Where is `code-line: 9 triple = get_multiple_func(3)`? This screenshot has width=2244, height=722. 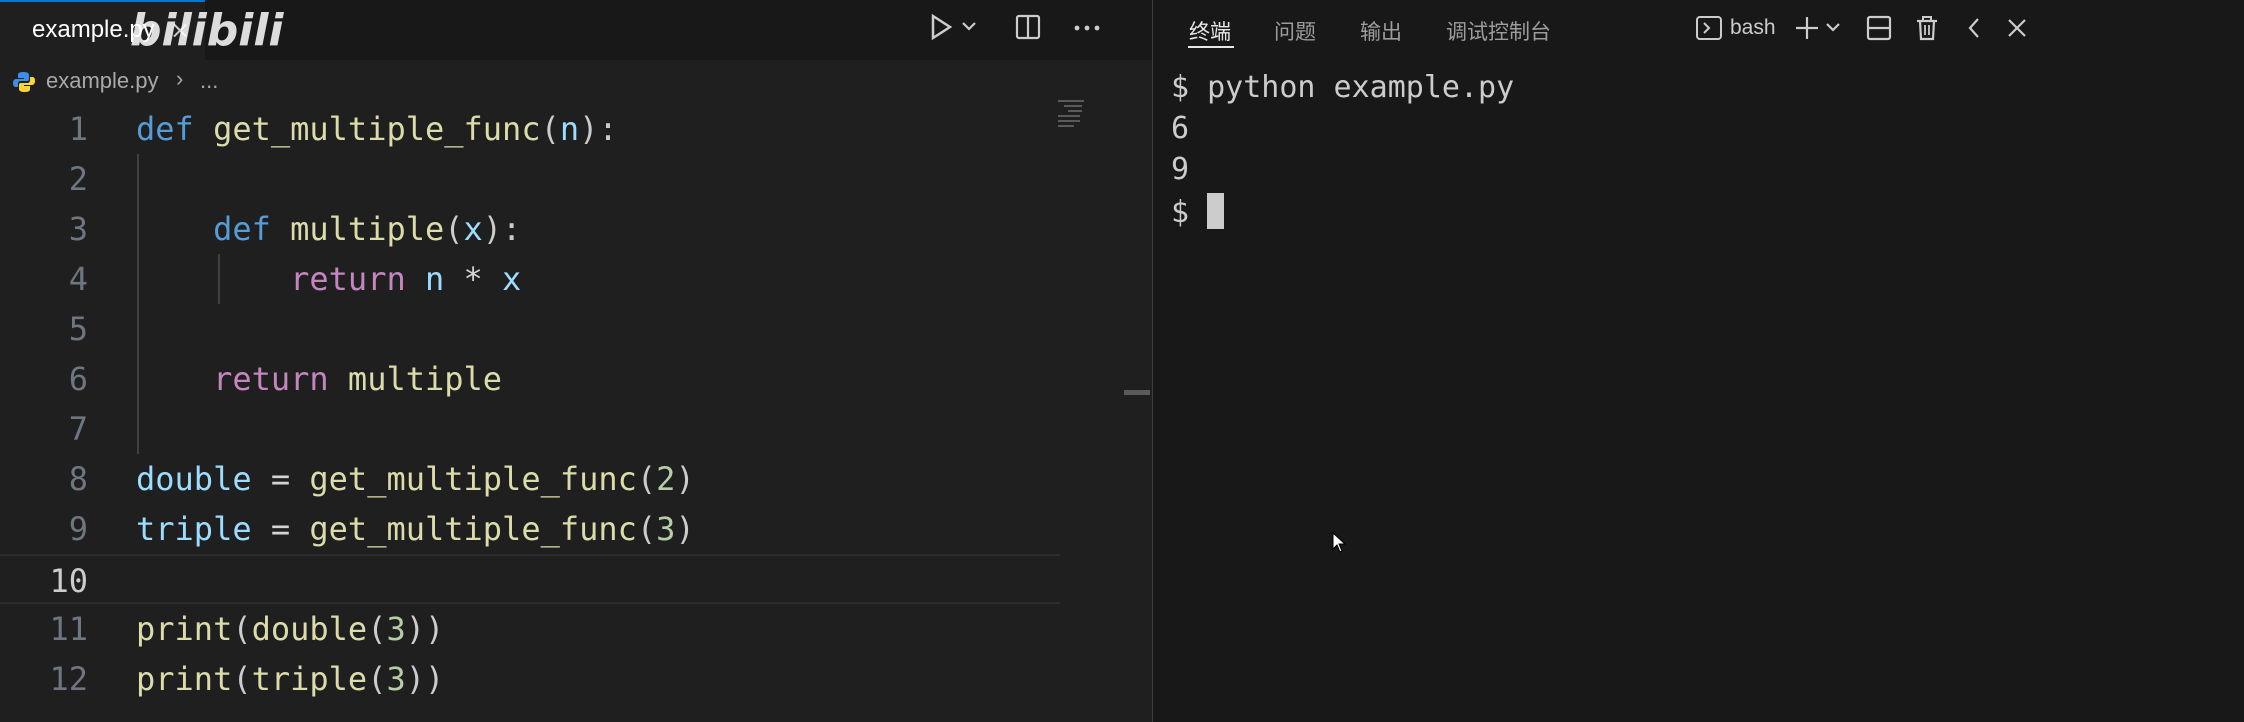
code-line: 9 triple = get_multiple_func(3) is located at coordinates (530, 529).